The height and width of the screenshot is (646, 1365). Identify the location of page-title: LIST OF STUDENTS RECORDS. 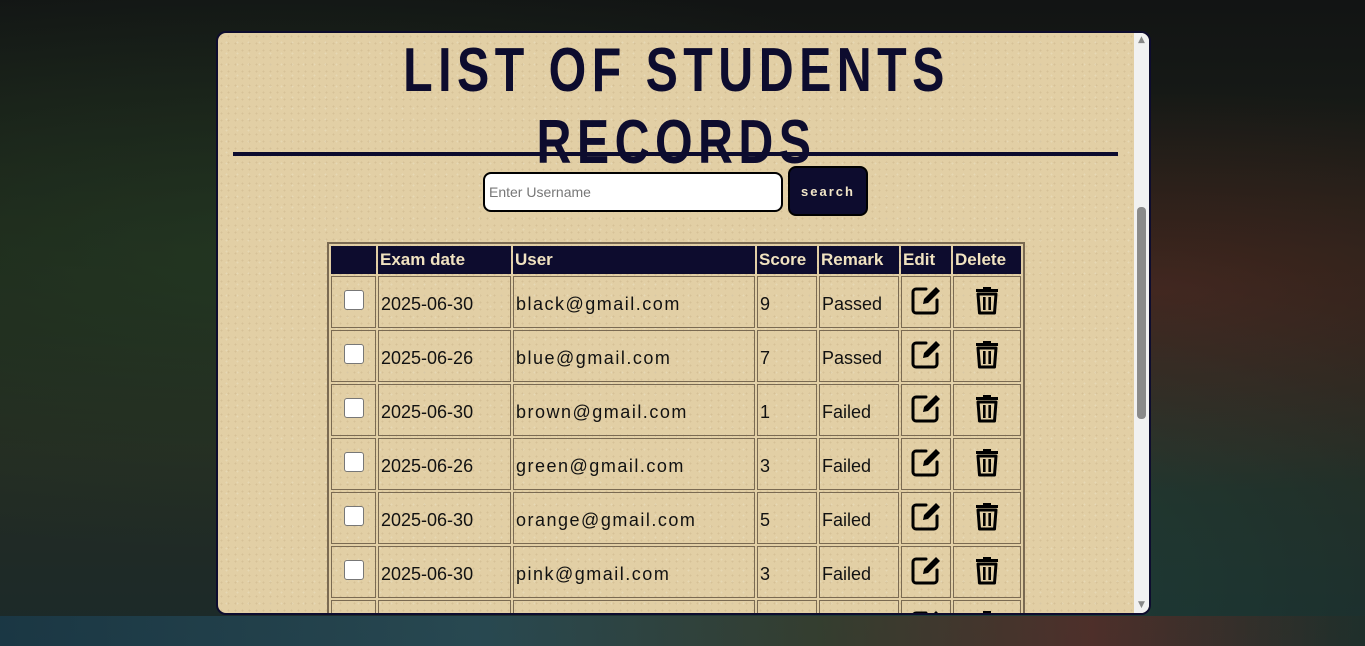
(676, 106).